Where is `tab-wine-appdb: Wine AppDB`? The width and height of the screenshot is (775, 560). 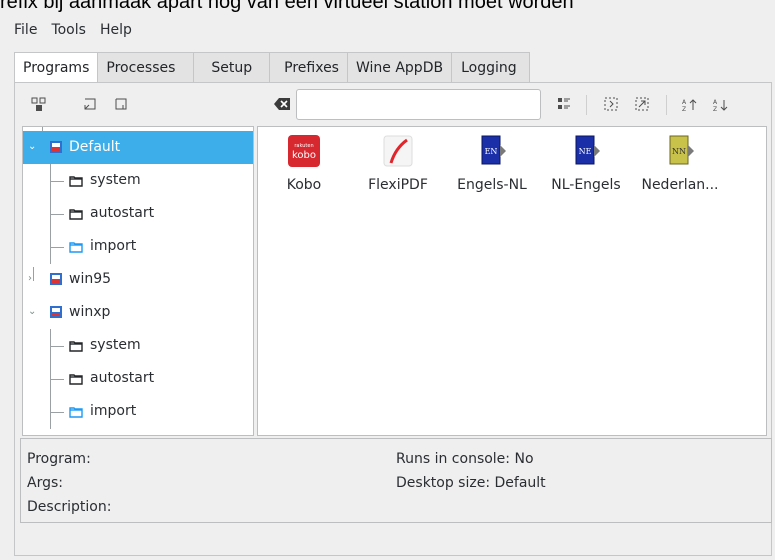 tab-wine-appdb: Wine AppDB is located at coordinates (400, 67).